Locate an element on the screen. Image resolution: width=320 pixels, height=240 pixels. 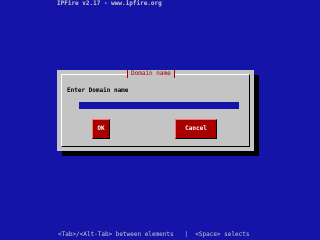
ok-button: OK is located at coordinates (101, 129).